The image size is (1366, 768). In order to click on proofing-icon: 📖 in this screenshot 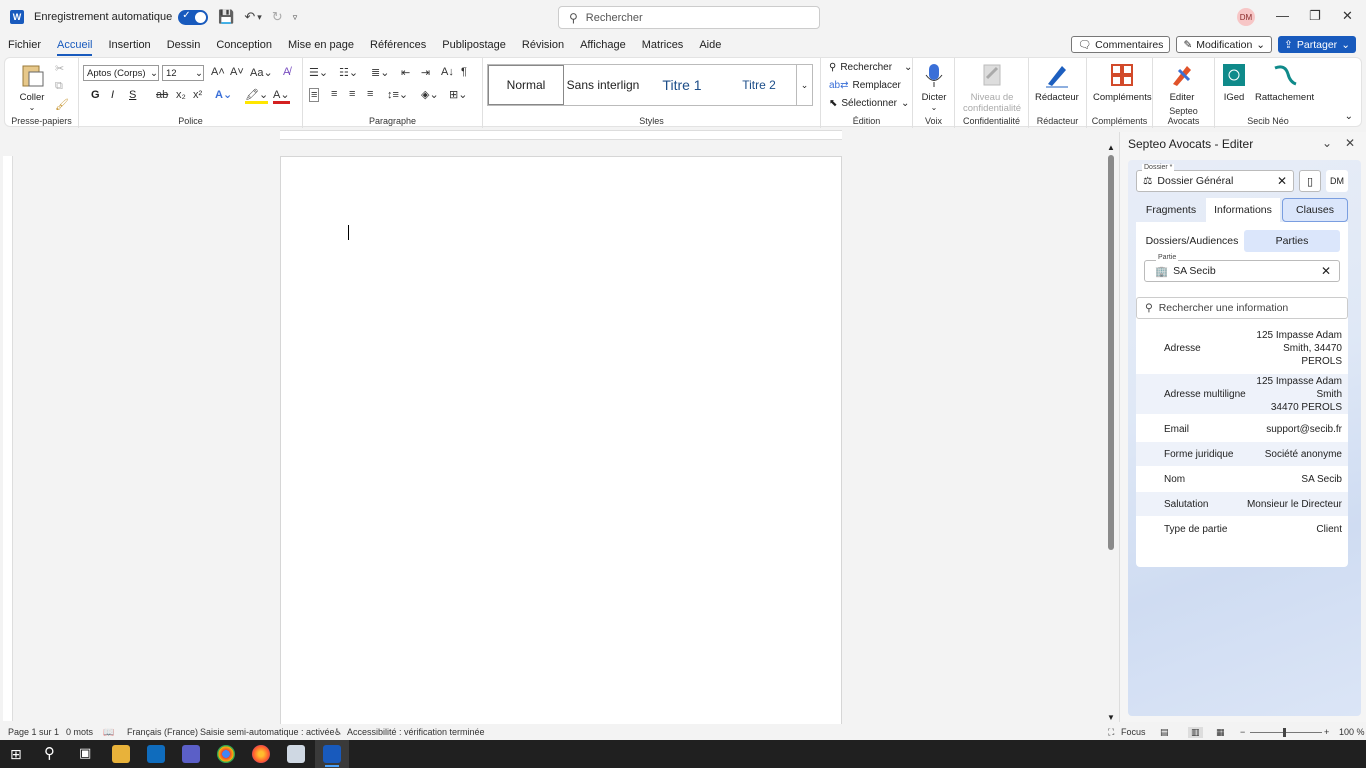, I will do `click(108, 732)`.